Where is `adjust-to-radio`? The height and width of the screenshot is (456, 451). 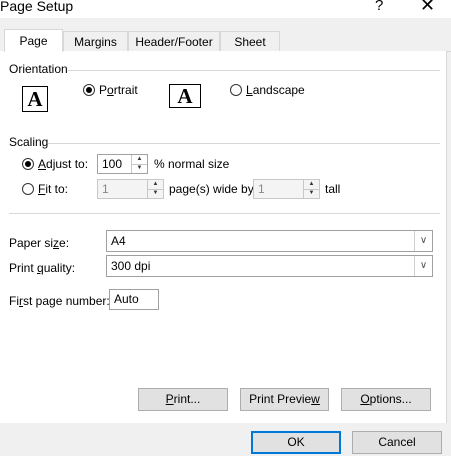 adjust-to-radio is located at coordinates (28, 164).